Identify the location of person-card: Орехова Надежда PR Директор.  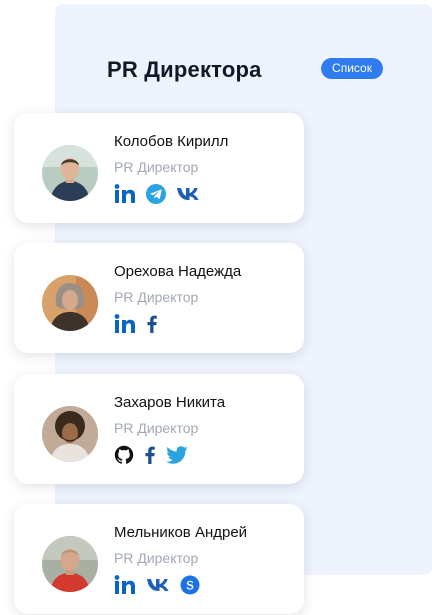
(159, 298).